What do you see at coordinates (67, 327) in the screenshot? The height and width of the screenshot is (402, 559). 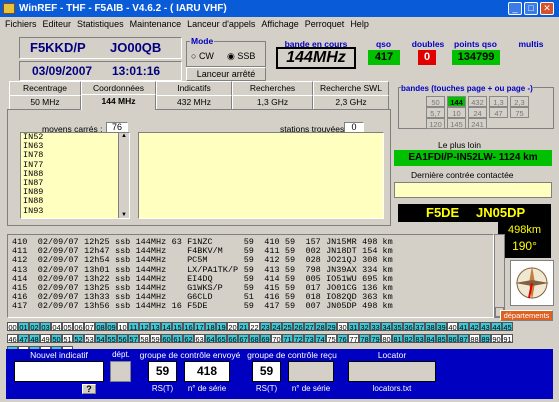 I see `dept-cell-05: 05` at bounding box center [67, 327].